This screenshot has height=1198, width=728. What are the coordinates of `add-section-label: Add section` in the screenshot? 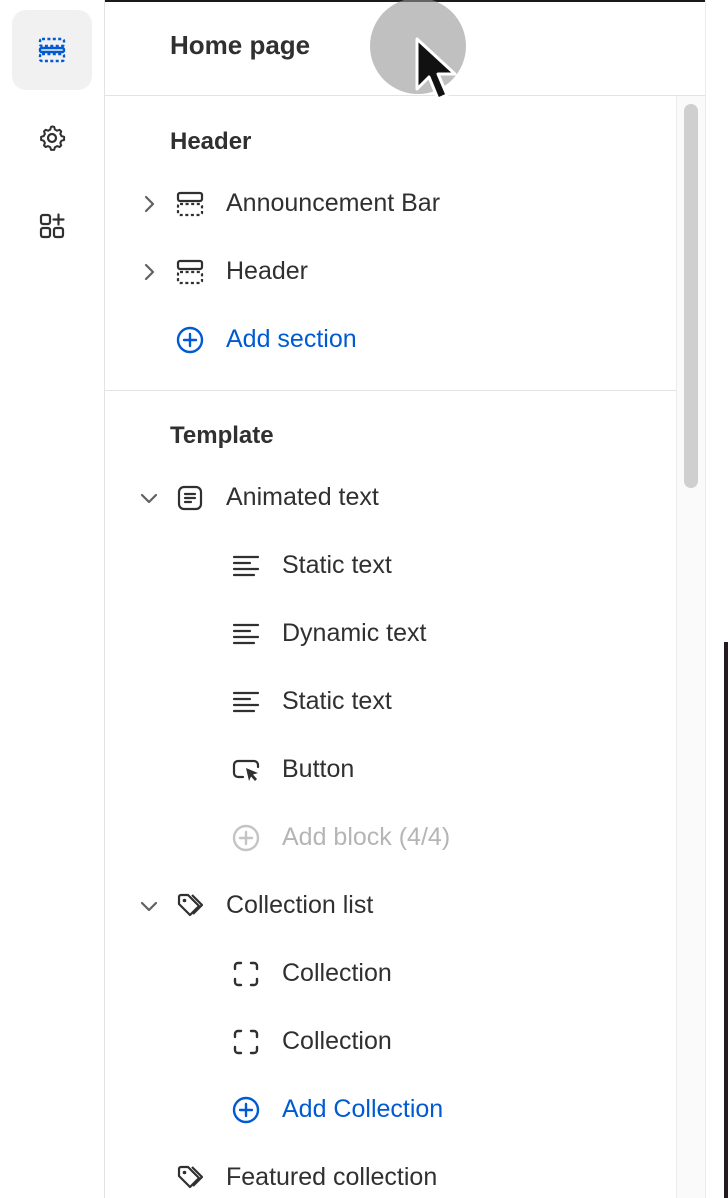 It's located at (291, 339).